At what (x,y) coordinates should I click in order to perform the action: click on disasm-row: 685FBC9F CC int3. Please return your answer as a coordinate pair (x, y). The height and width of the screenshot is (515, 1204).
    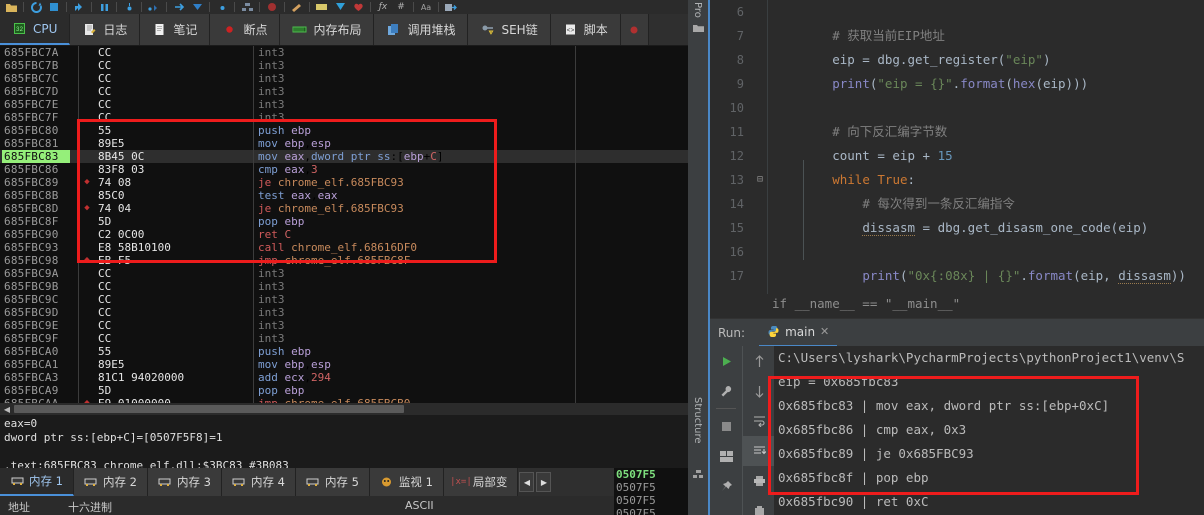
    Looking at the image, I should click on (344, 338).